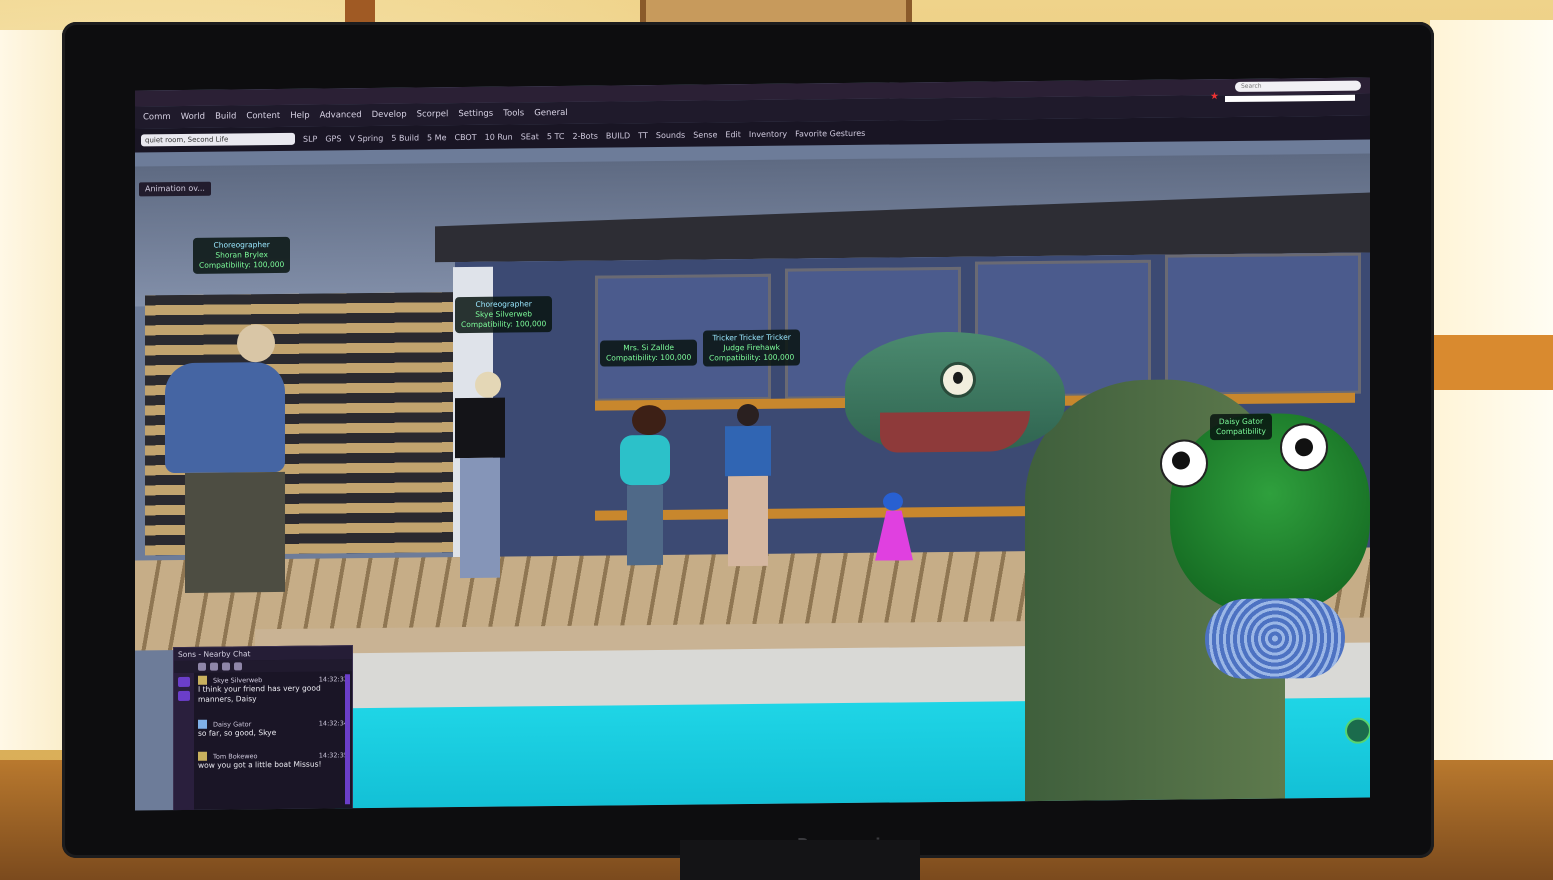  What do you see at coordinates (1298, 86) in the screenshot?
I see `search-input: Search` at bounding box center [1298, 86].